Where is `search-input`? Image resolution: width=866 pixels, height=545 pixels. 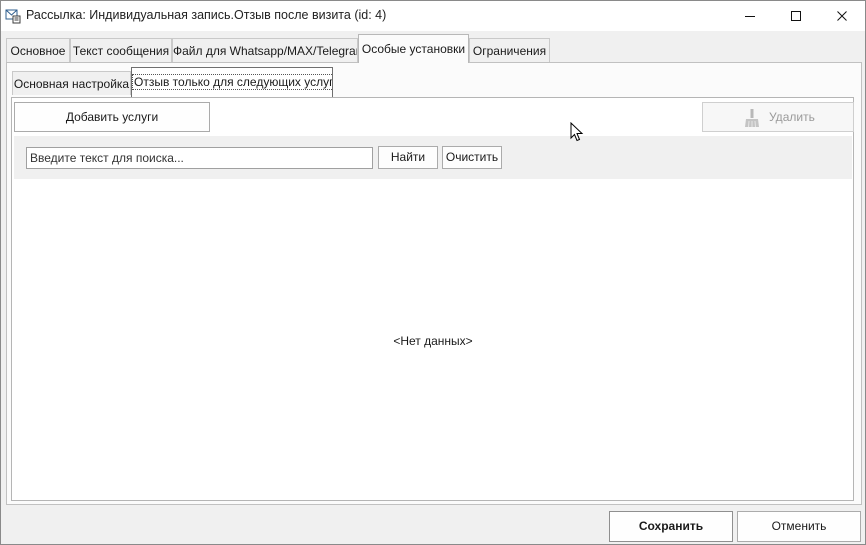
search-input is located at coordinates (199, 158).